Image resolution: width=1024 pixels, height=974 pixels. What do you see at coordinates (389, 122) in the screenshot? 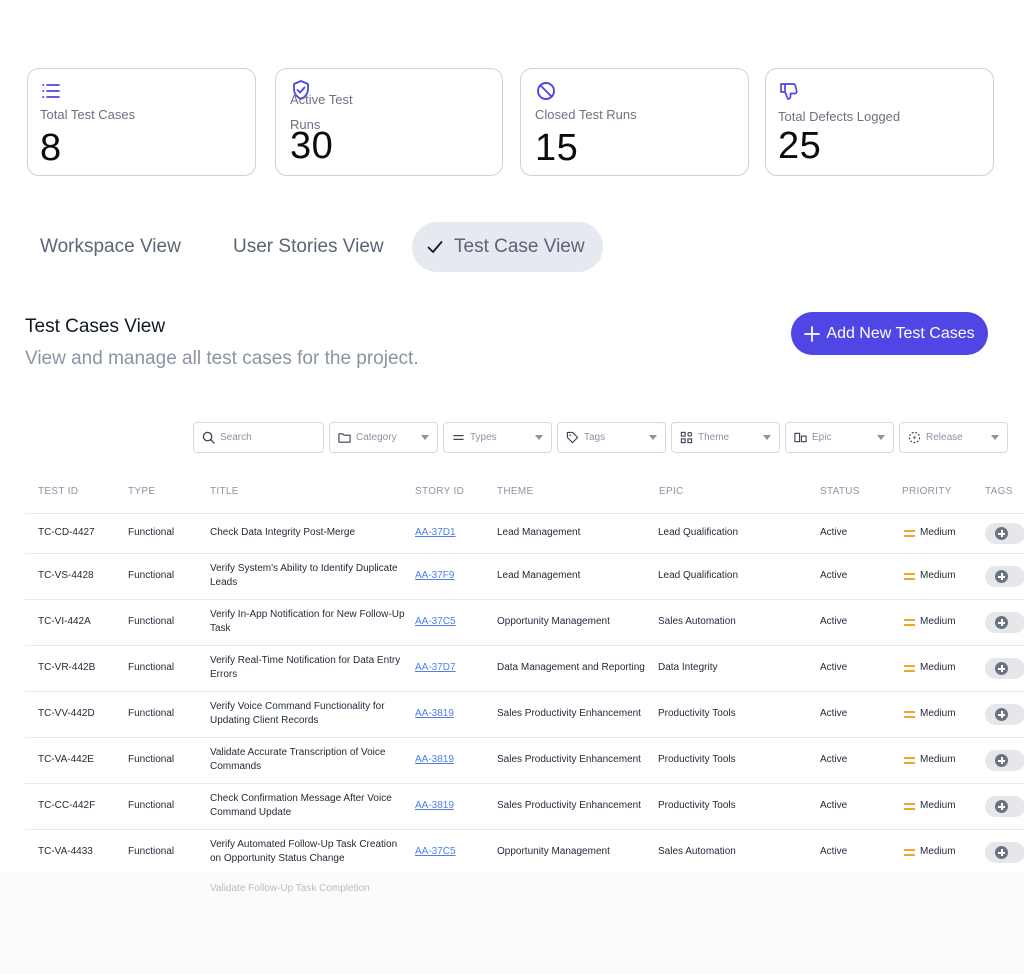
I see `stat-card-active-test-runs: Active Test Runs 30` at bounding box center [389, 122].